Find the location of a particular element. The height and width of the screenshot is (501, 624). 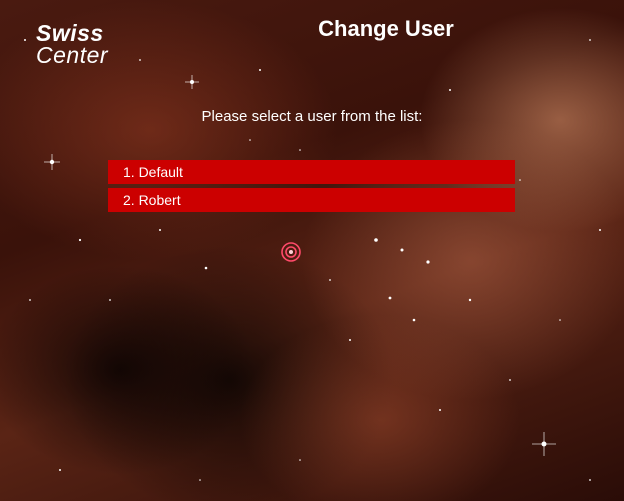

user-list: 1. Default 2. Robert is located at coordinates (311, 188).